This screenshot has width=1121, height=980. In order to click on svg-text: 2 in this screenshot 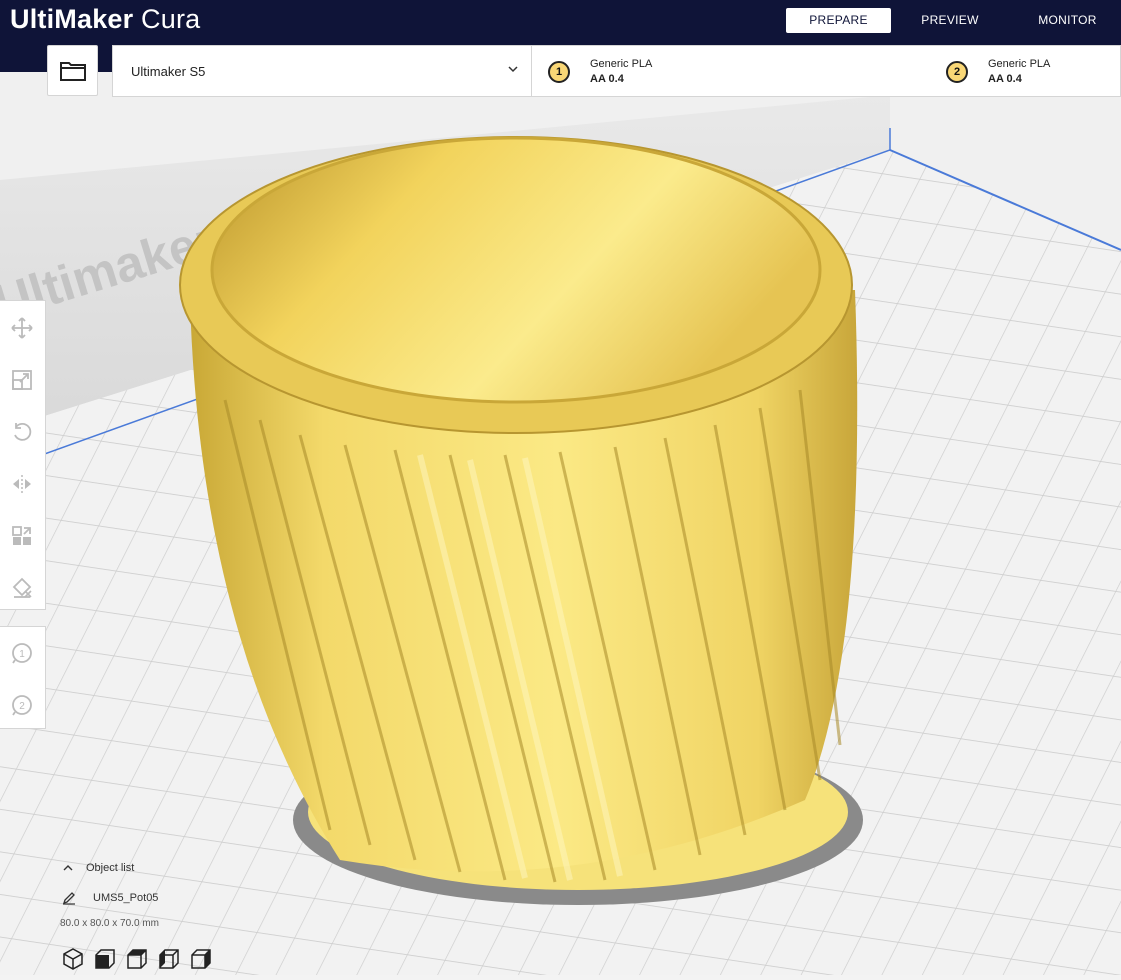, I will do `click(22, 706)`.